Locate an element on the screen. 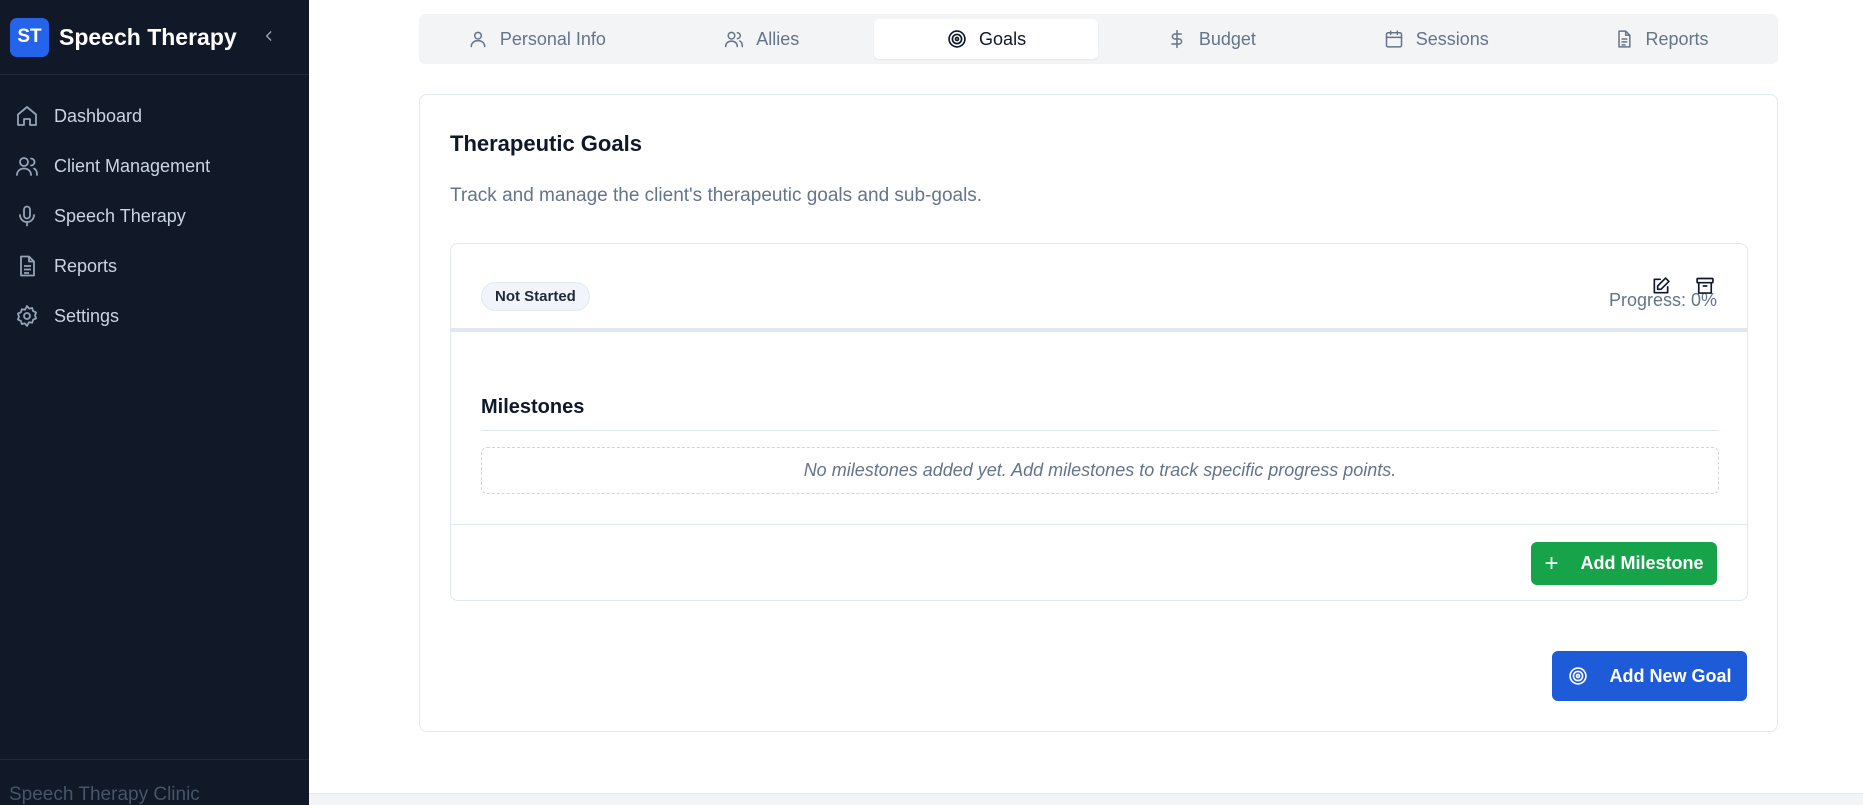 This screenshot has width=1863, height=805. tab-budget: Budget is located at coordinates (1210, 39).